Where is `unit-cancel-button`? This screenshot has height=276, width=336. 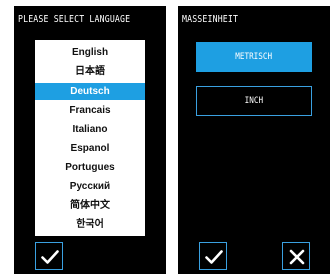 unit-cancel-button is located at coordinates (296, 256).